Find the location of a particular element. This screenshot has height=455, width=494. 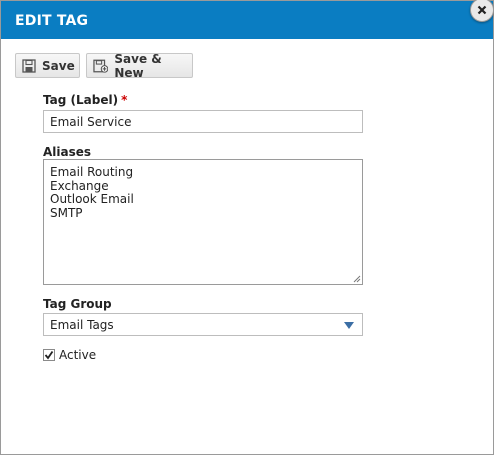

alias-line: SMTP is located at coordinates (66, 212).